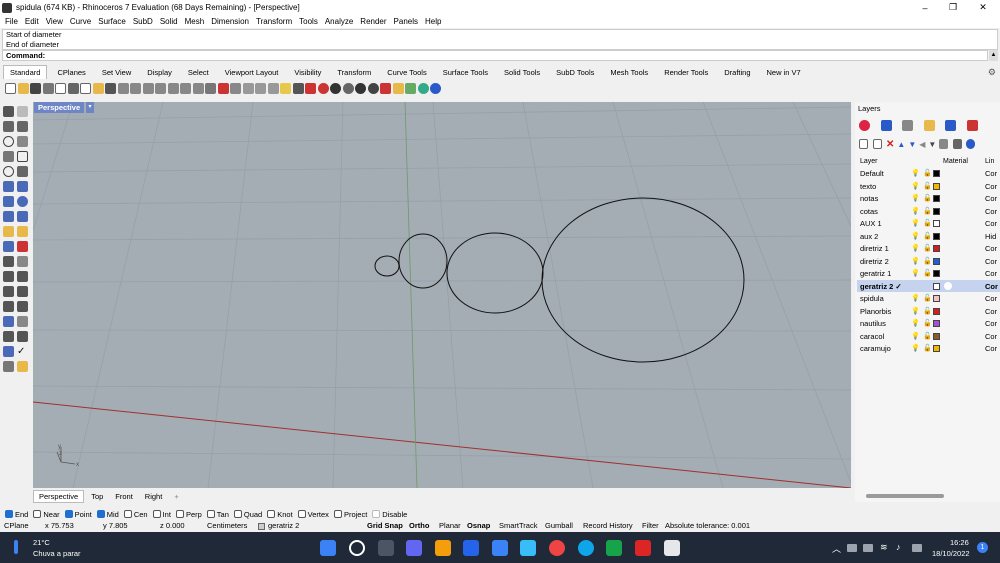 The height and width of the screenshot is (563, 1000). What do you see at coordinates (252, 72) in the screenshot?
I see `tab-viewport-layout: Viewport Layout` at bounding box center [252, 72].